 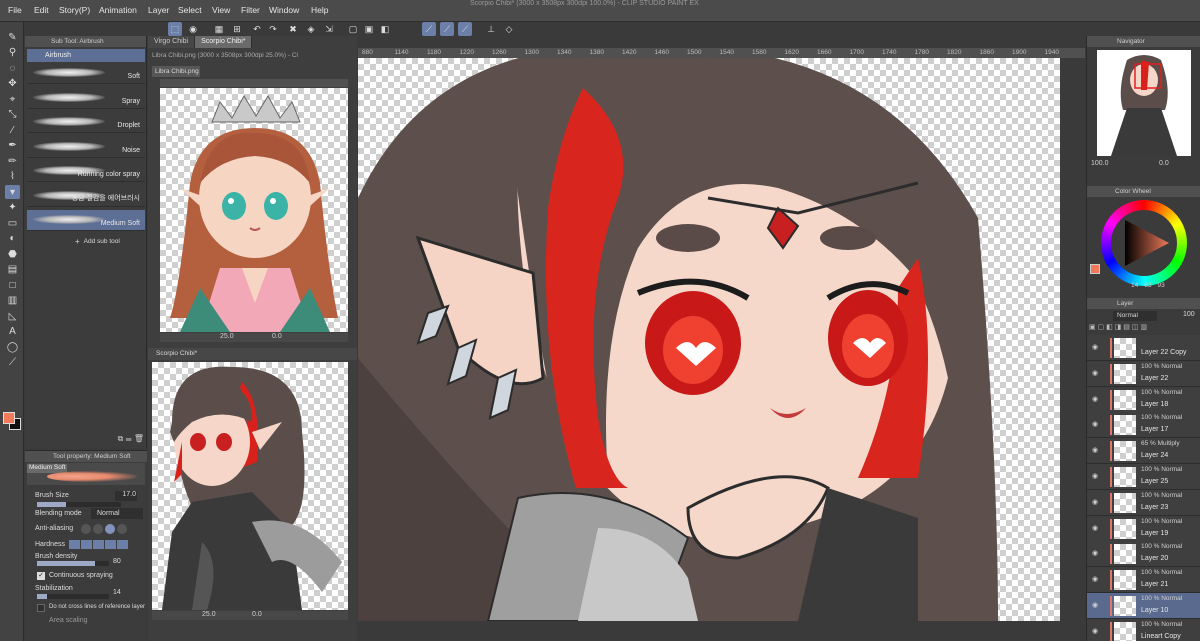 What do you see at coordinates (293, 29) in the screenshot?
I see `clear-icon: ✖` at bounding box center [293, 29].